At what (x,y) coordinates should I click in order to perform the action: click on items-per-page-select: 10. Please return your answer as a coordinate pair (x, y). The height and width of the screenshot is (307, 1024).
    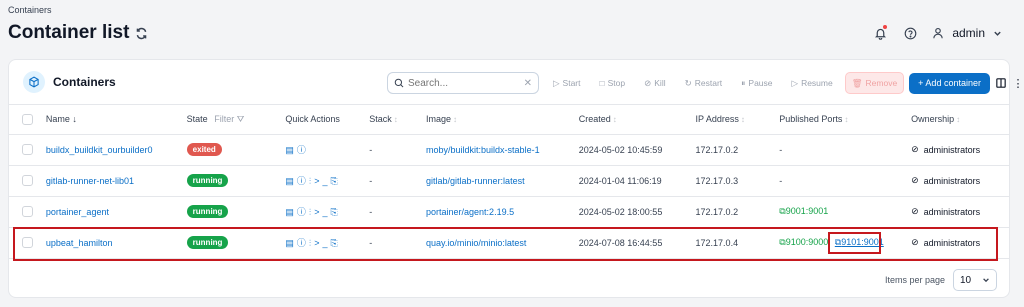
    Looking at the image, I should click on (975, 280).